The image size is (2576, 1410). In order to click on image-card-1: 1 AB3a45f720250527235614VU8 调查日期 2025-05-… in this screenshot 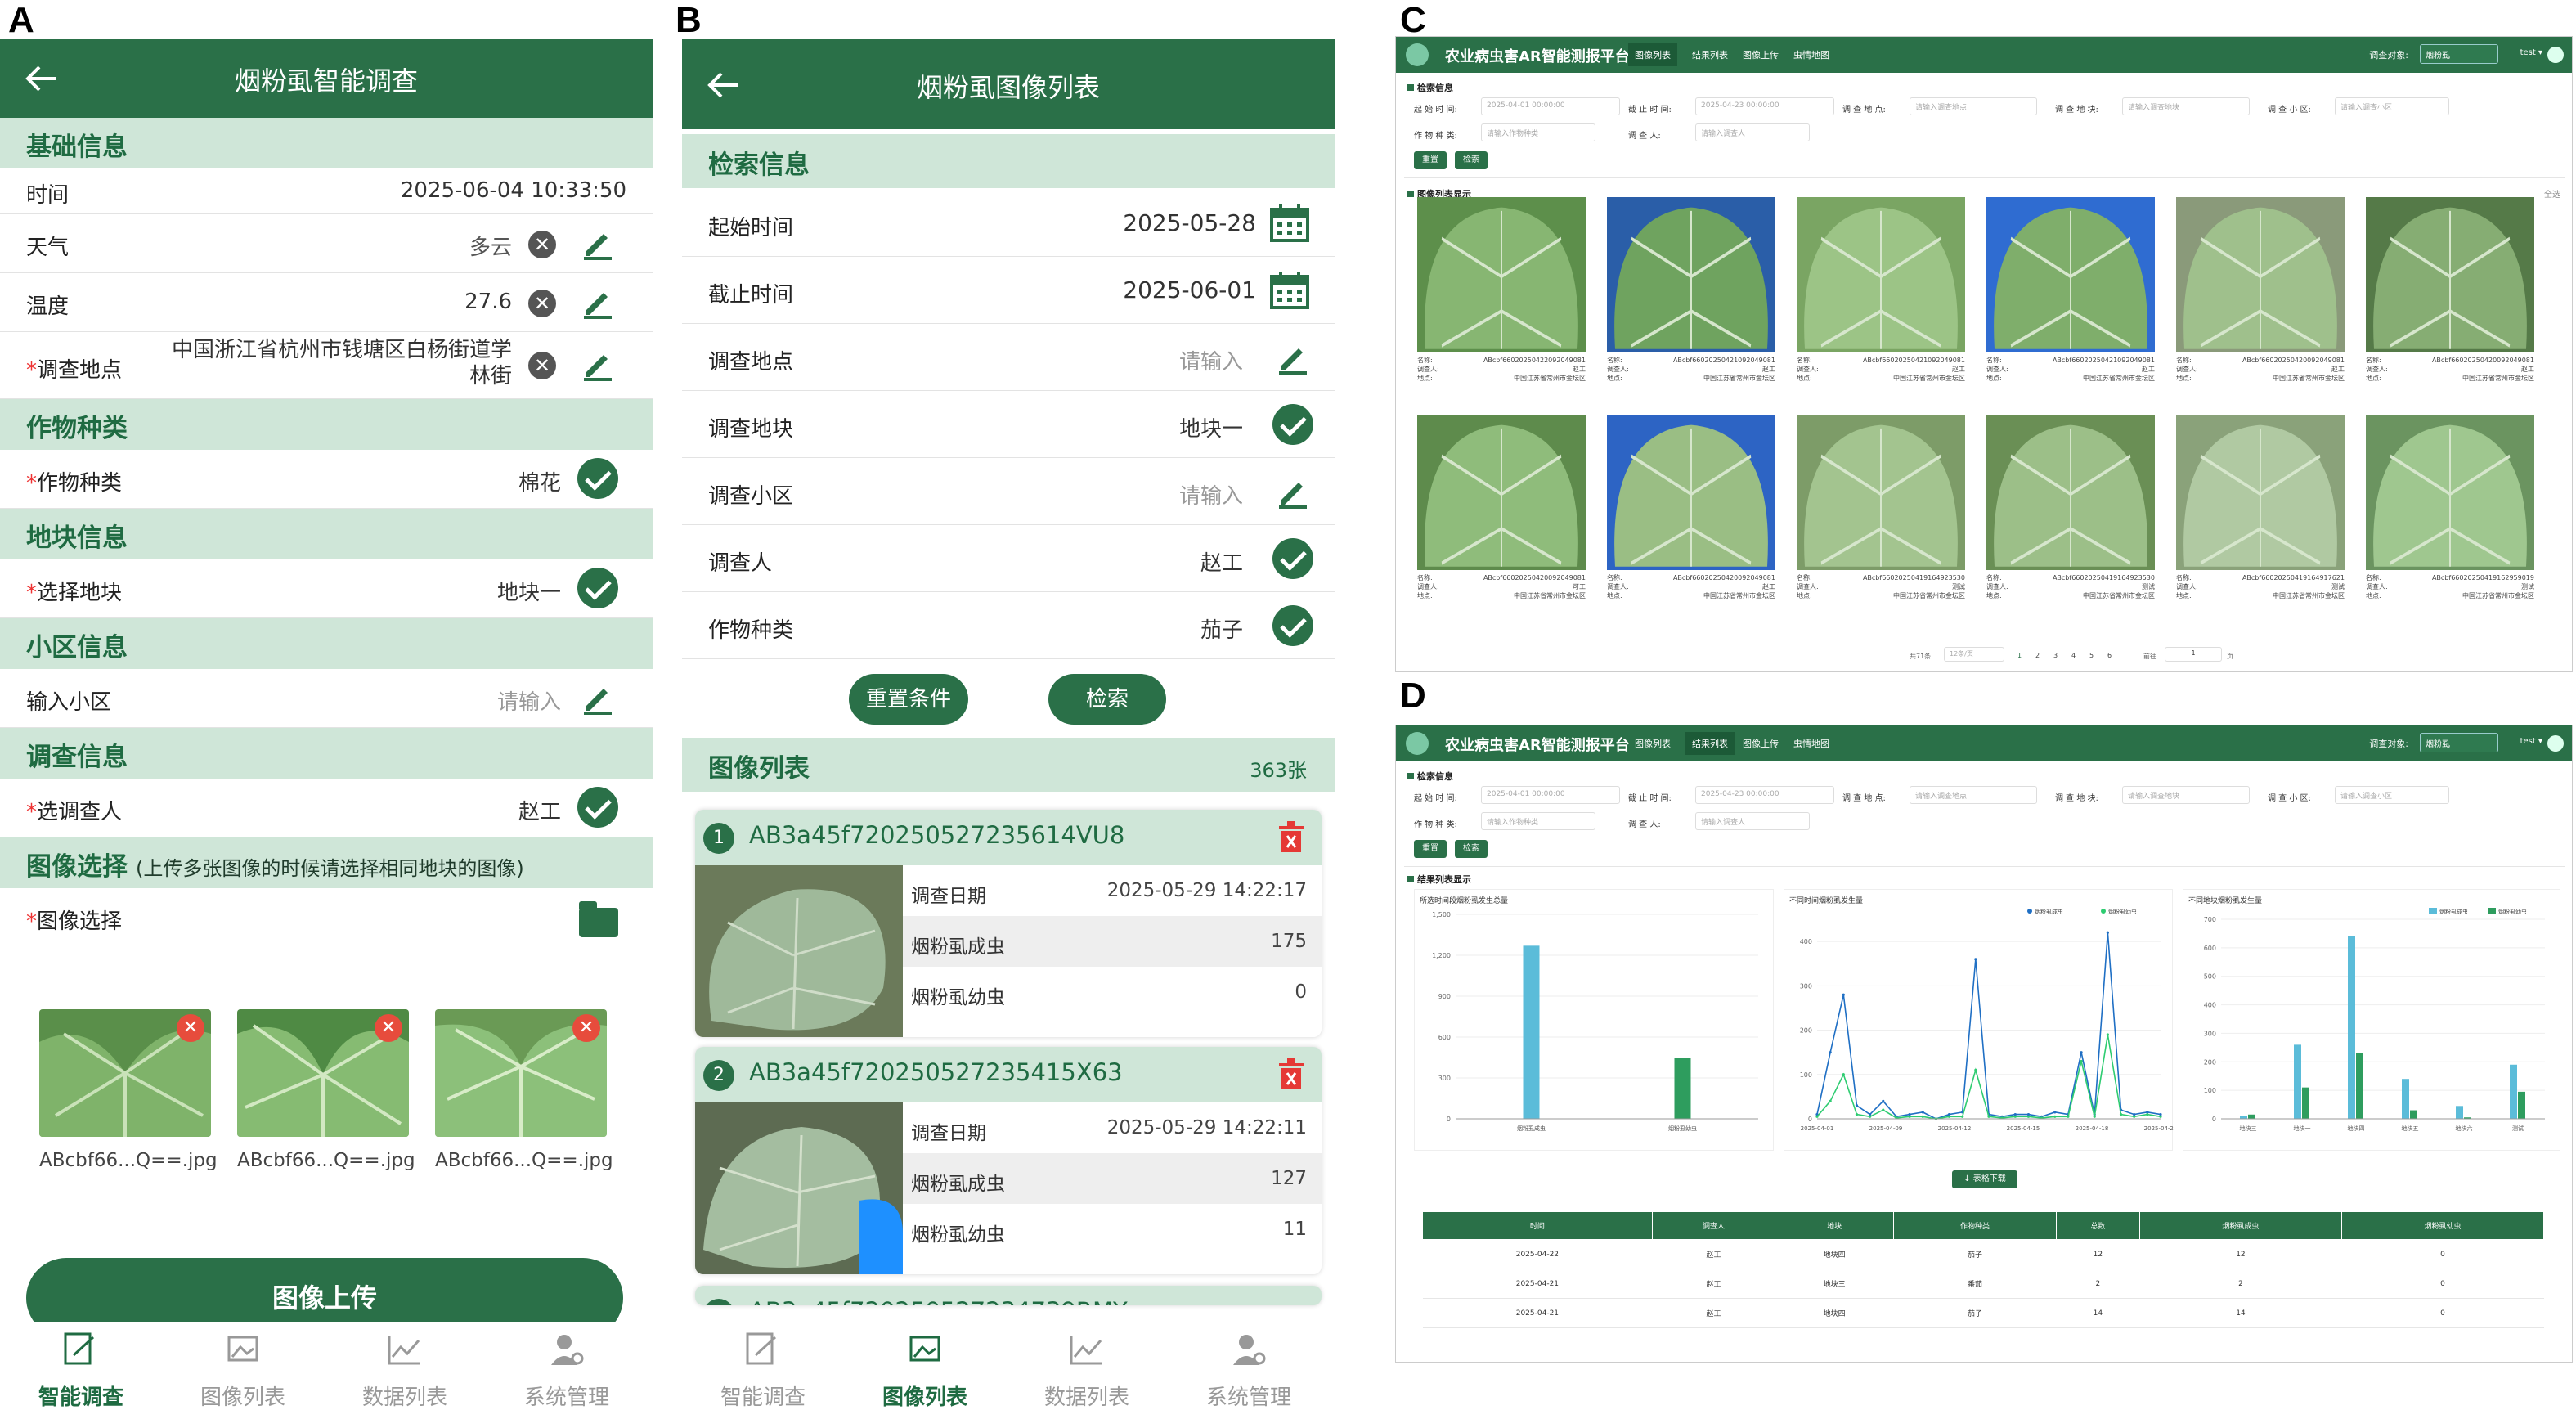, I will do `click(1009, 923)`.